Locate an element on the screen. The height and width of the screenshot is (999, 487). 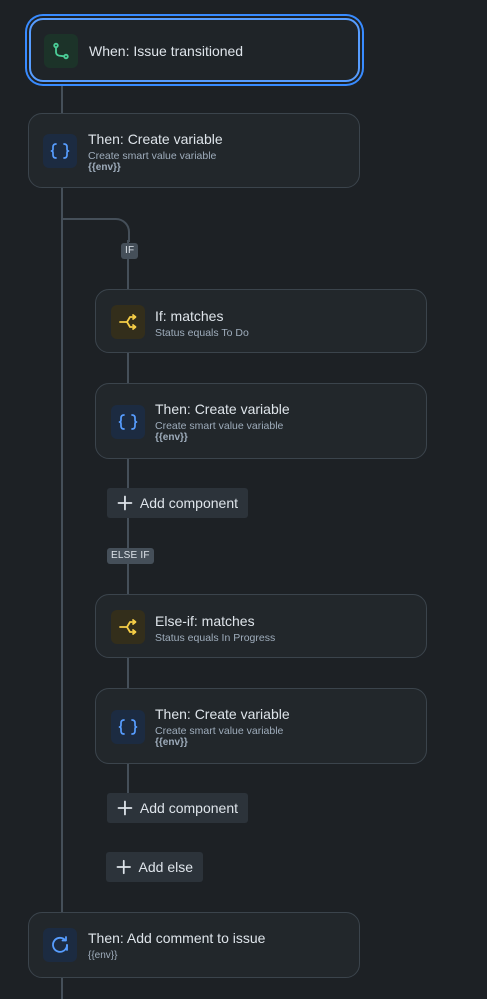
action-card-add-comment: Then: Add comment to issue {{env}} is located at coordinates (194, 945).